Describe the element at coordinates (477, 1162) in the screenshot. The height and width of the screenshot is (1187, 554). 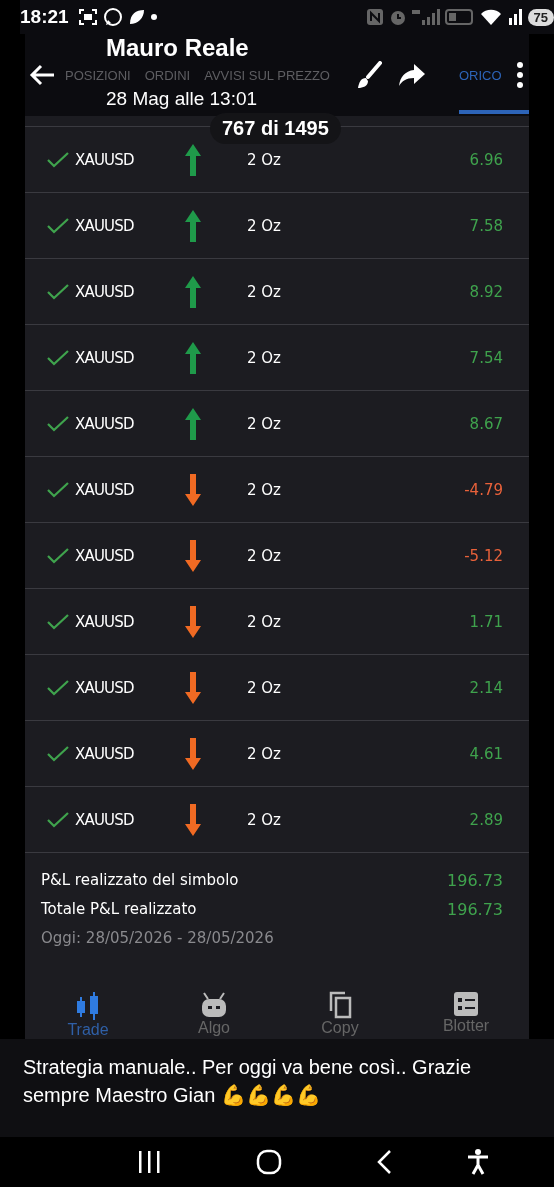
I see `accessibility-icon` at that location.